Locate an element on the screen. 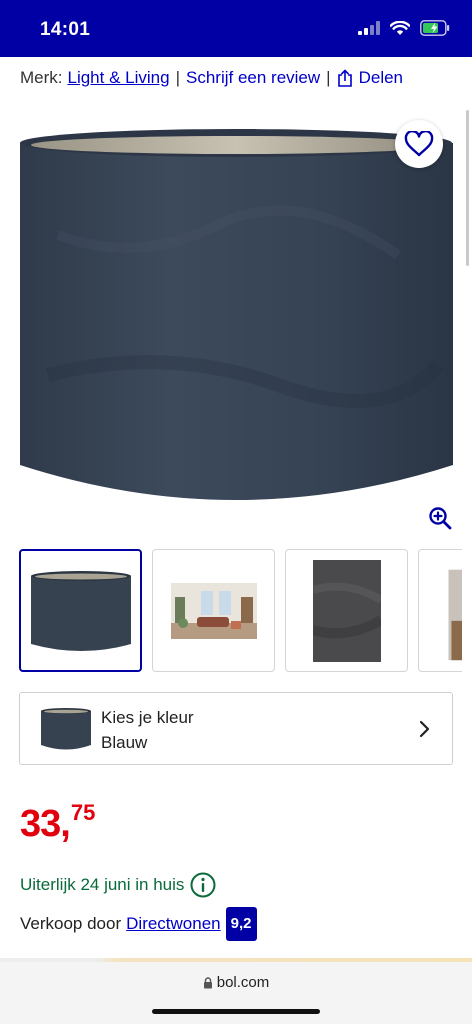  status-time: 14:01 is located at coordinates (65, 29).